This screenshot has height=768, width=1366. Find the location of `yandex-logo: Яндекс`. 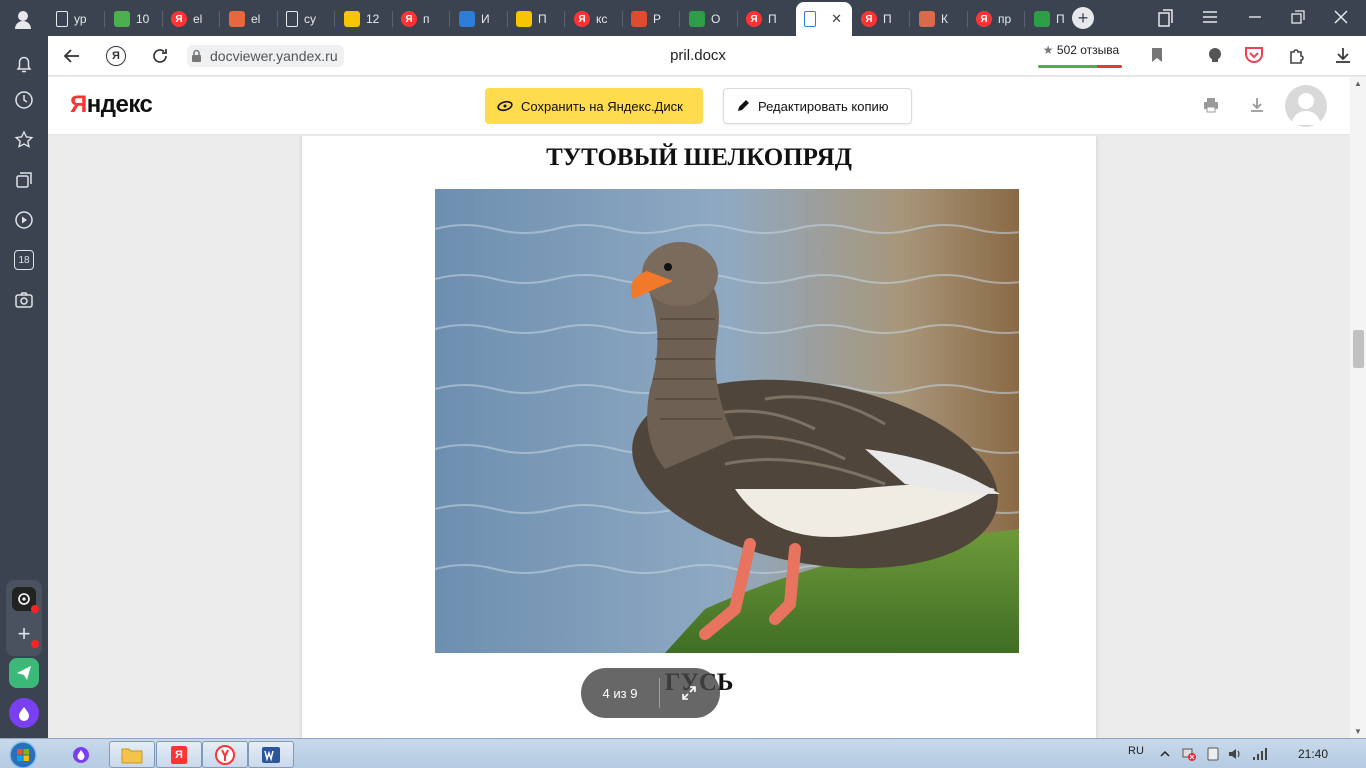

yandex-logo: Яндекс is located at coordinates (111, 105).